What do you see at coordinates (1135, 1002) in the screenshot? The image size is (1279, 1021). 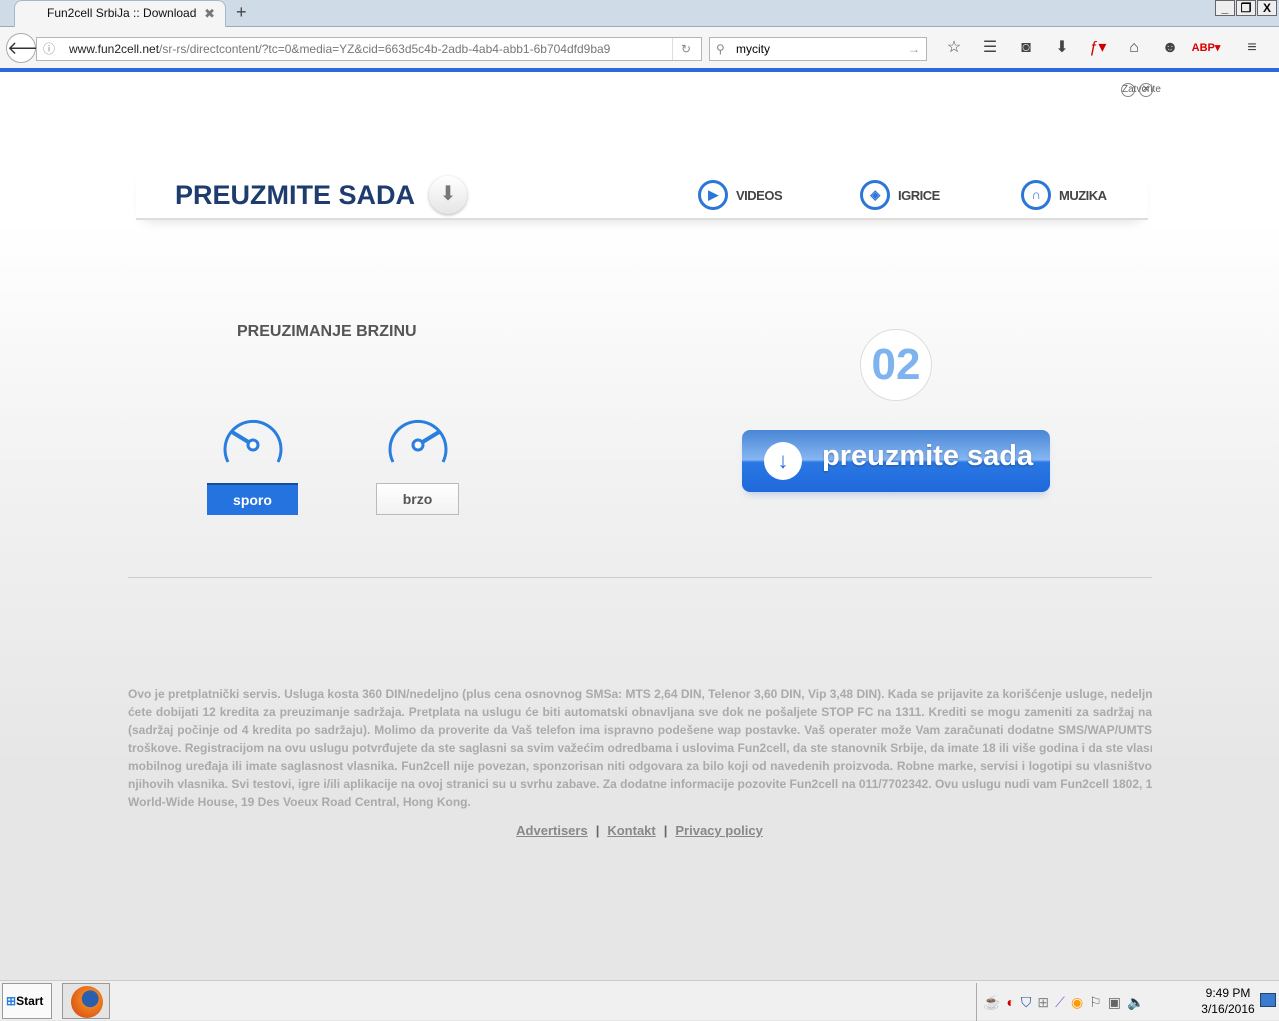 I see `volume-icon: 🔈` at bounding box center [1135, 1002].